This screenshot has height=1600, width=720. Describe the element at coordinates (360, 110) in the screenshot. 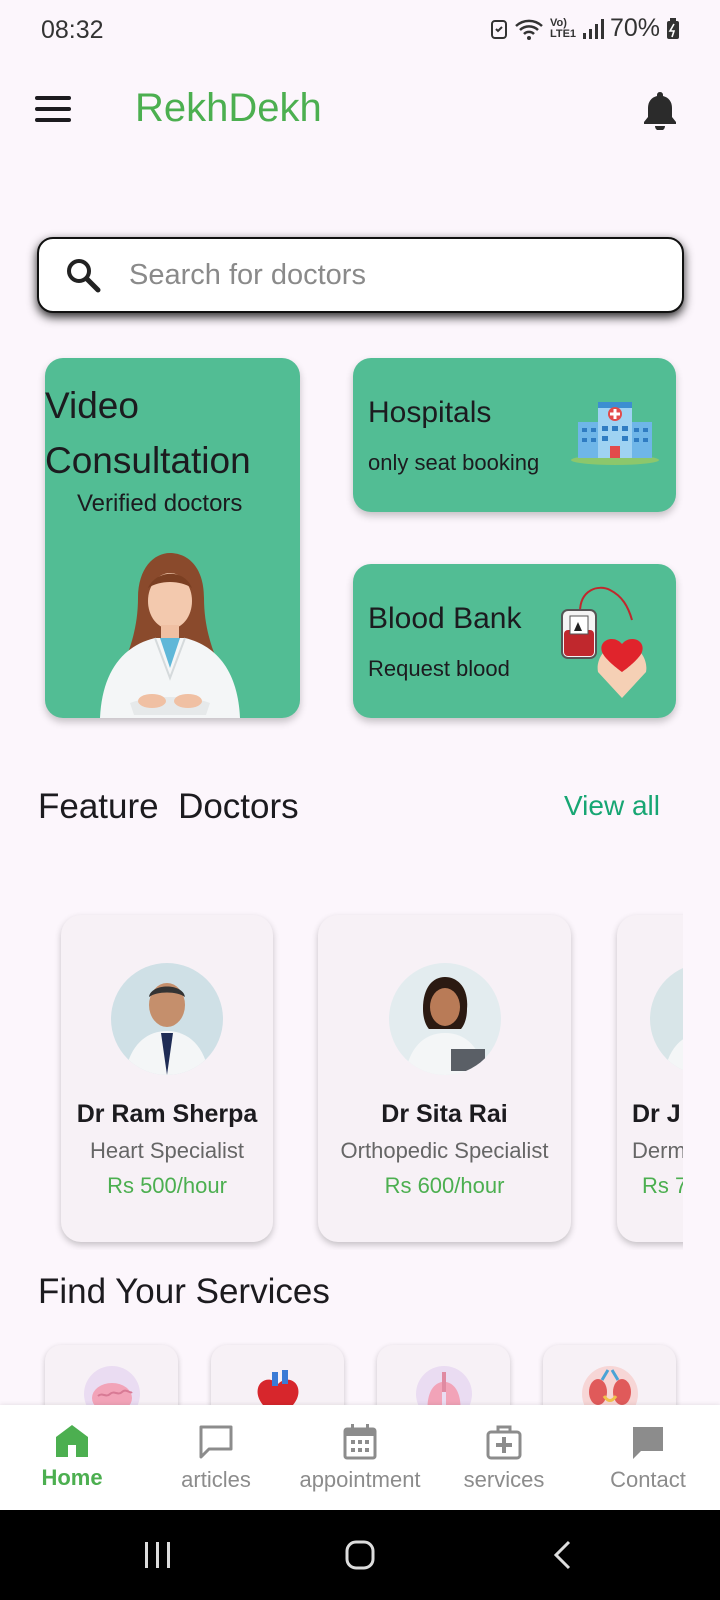

I see `app-bar: RekhDekh` at that location.